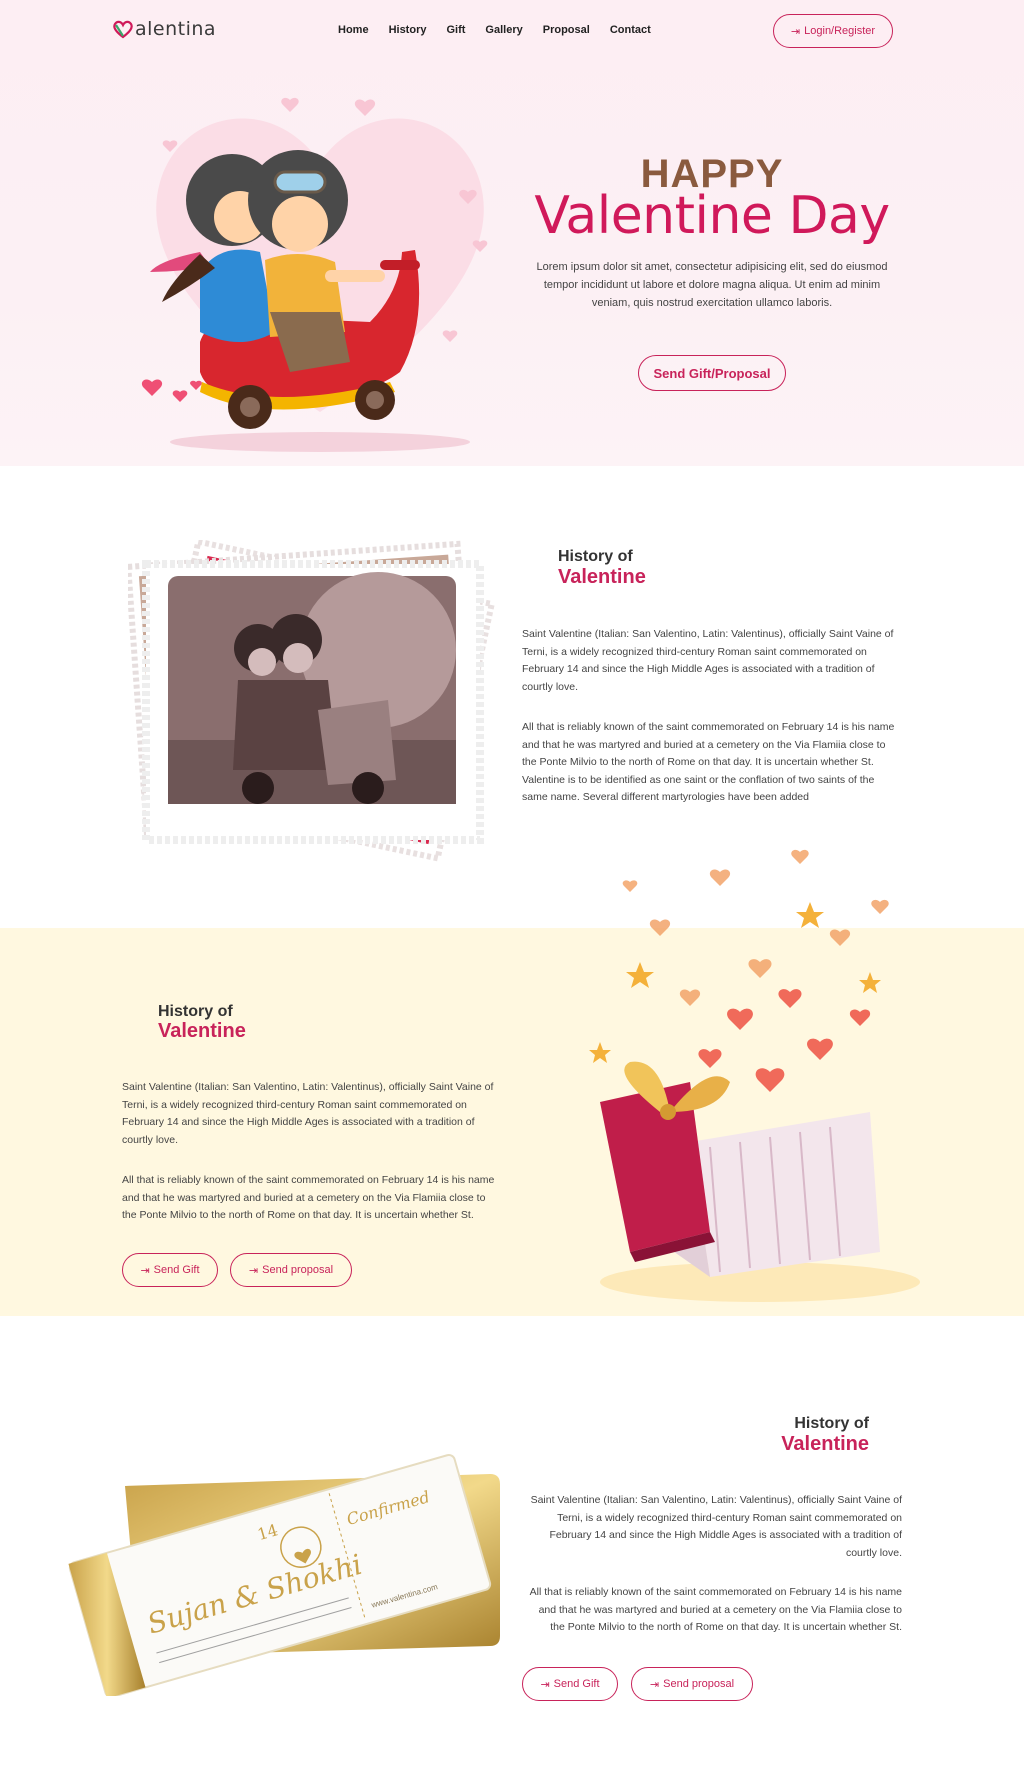  Describe the element at coordinates (754, 1075) in the screenshot. I see `gift-box-hearts-illustration` at that location.